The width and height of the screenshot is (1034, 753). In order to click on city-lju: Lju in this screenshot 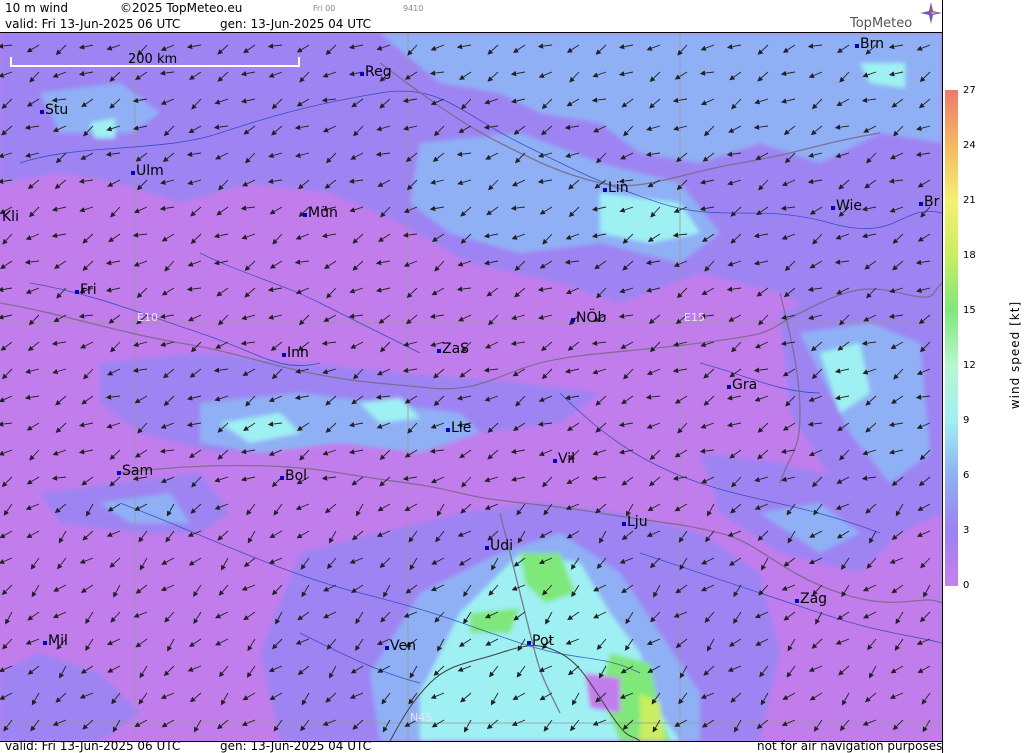, I will do `click(635, 522)`.